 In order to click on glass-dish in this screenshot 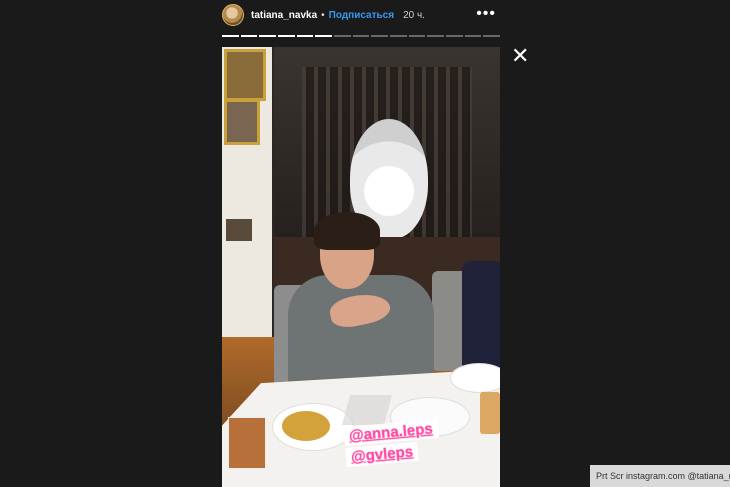, I will do `click(367, 410)`.